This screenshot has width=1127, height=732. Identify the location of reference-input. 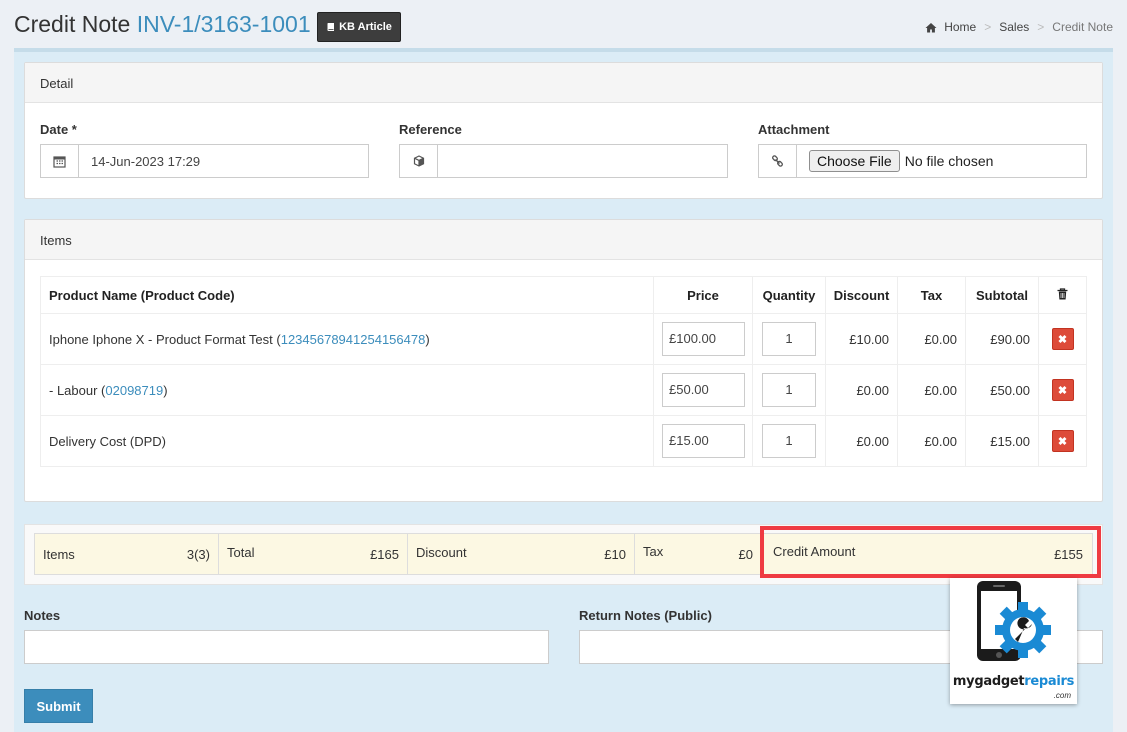
(450, 161).